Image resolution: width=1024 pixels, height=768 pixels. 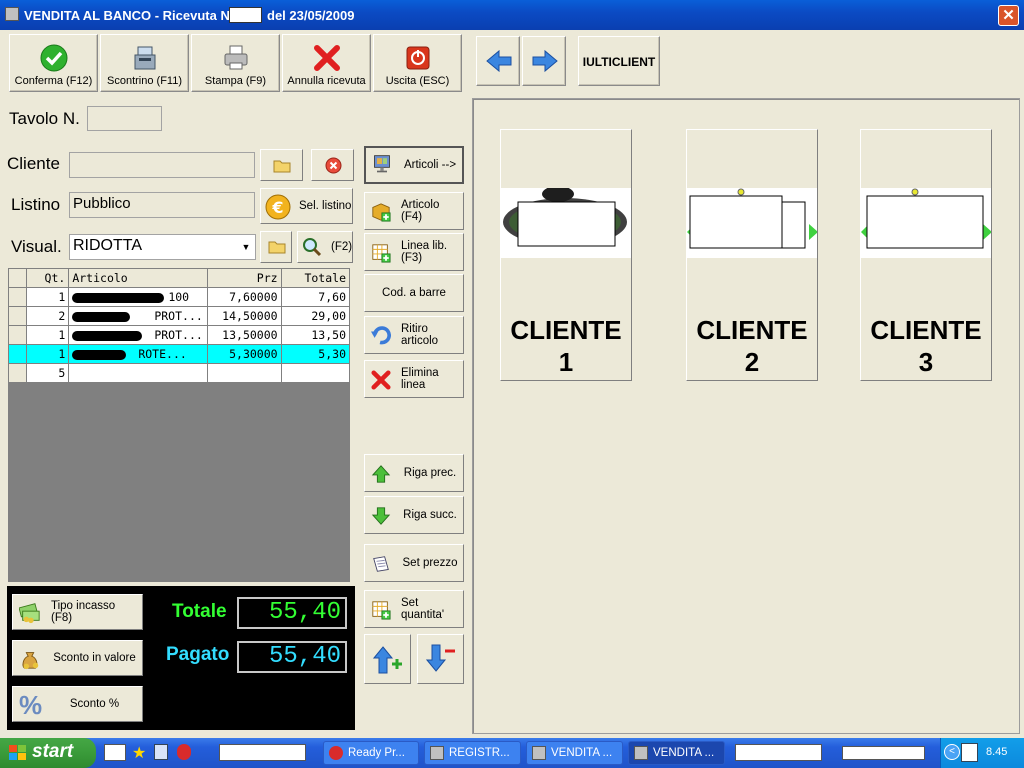 I want to click on table-row: 1 PROT... 13,50000 13,50, so click(x=179, y=335).